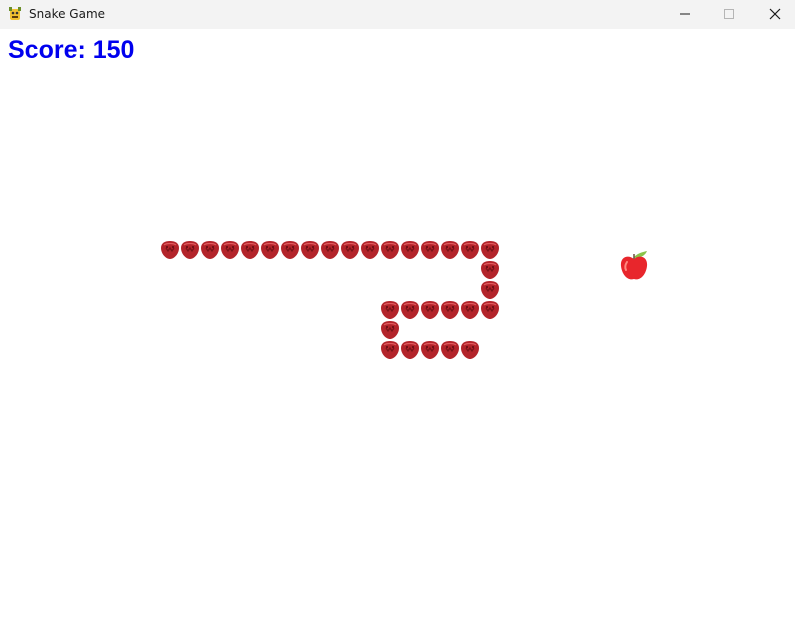  Describe the element at coordinates (67, 14) in the screenshot. I see `window-title: Snake Game` at that location.